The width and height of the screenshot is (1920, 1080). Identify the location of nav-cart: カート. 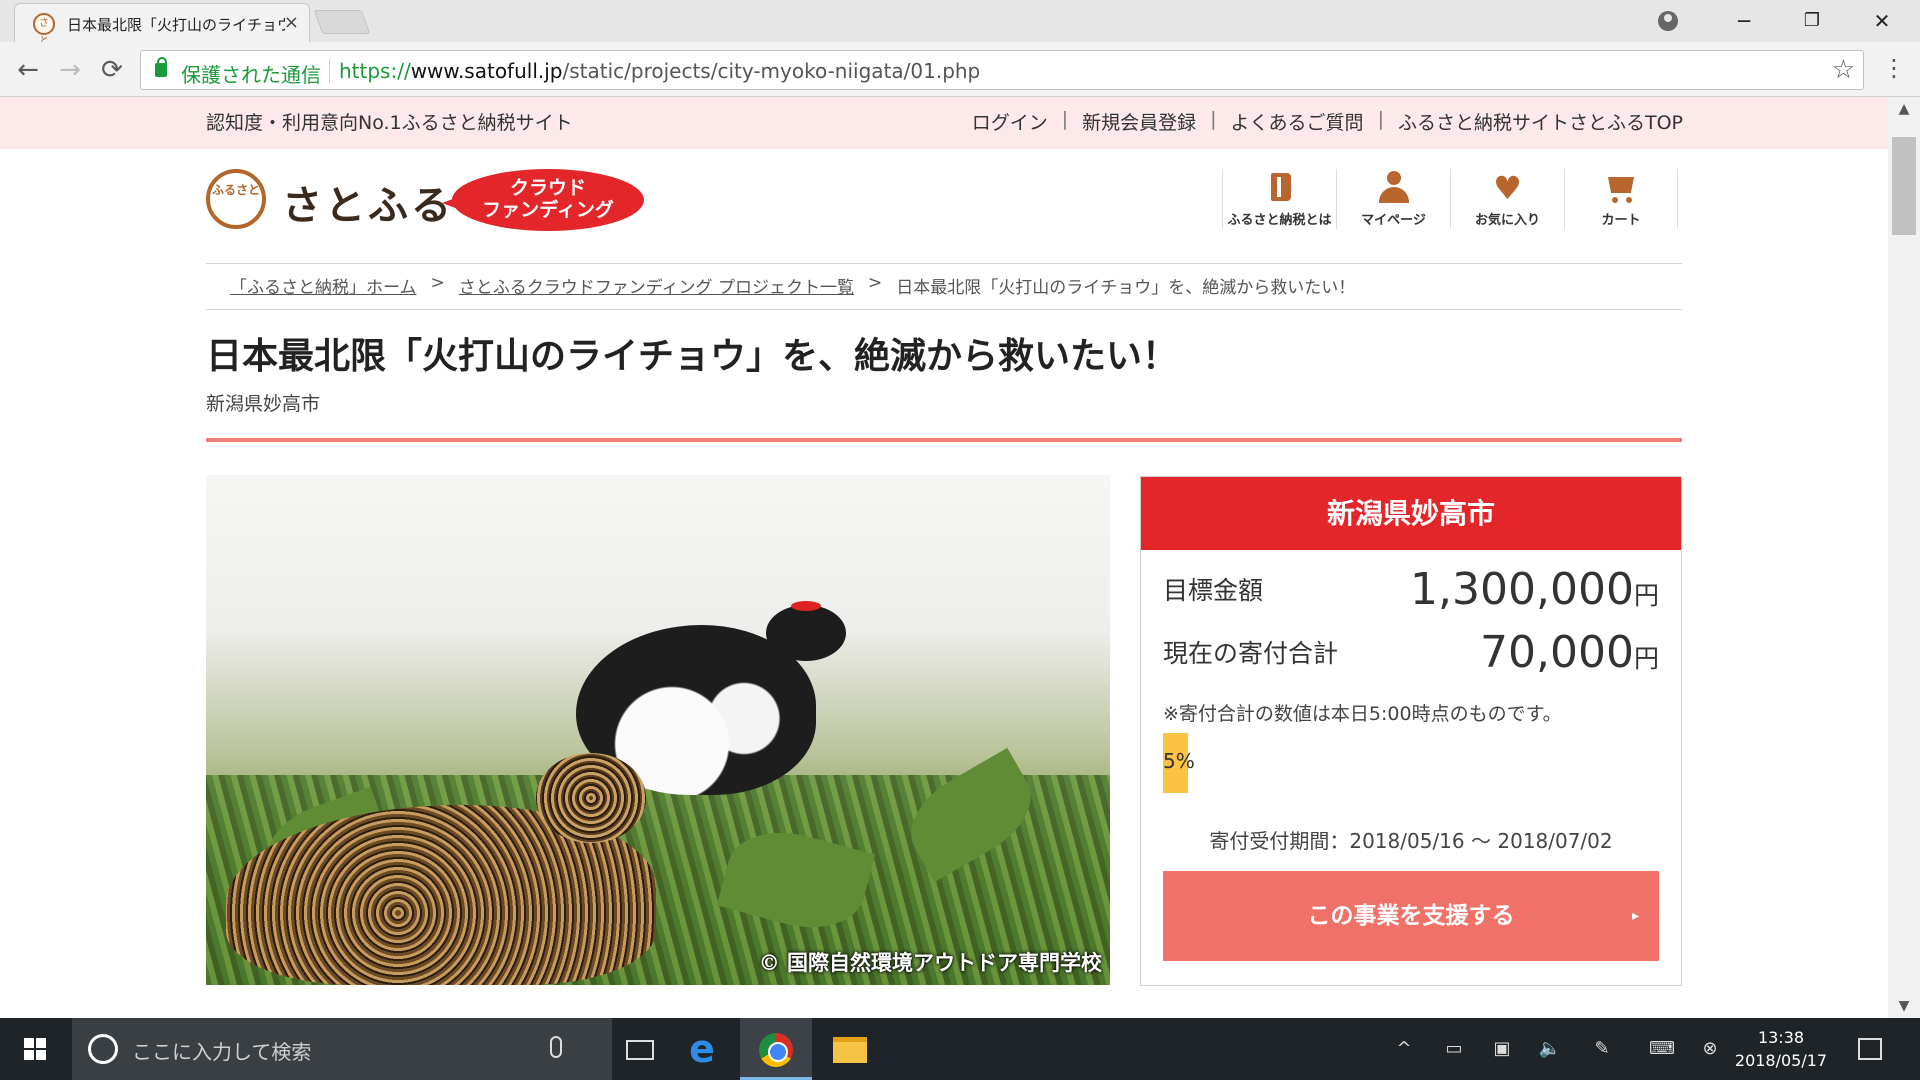
(1621, 199).